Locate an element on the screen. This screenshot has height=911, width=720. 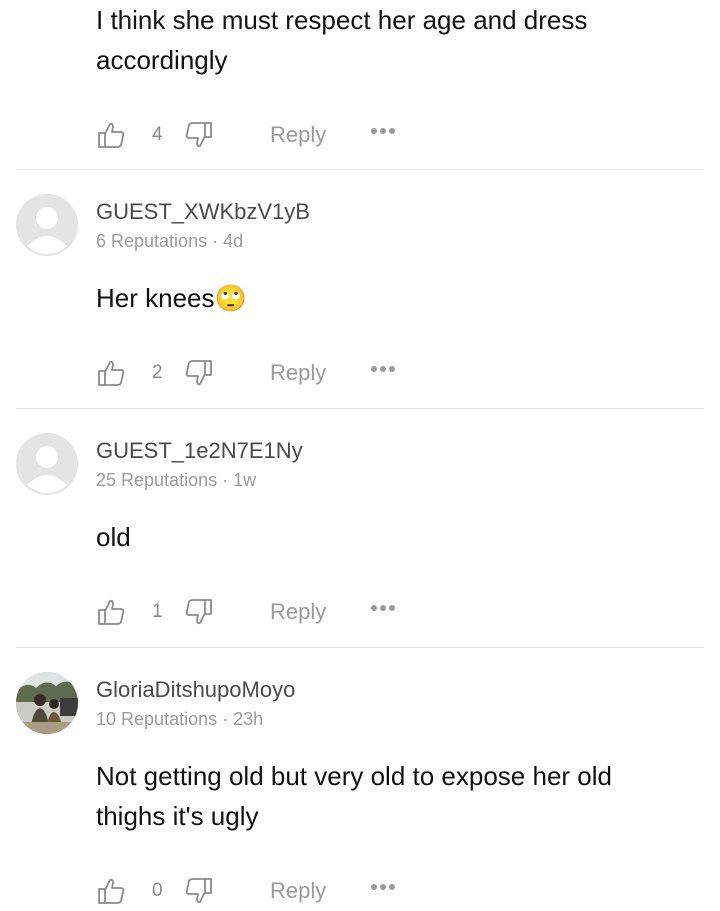
comment-actions: 2 Reply is located at coordinates (256, 373).